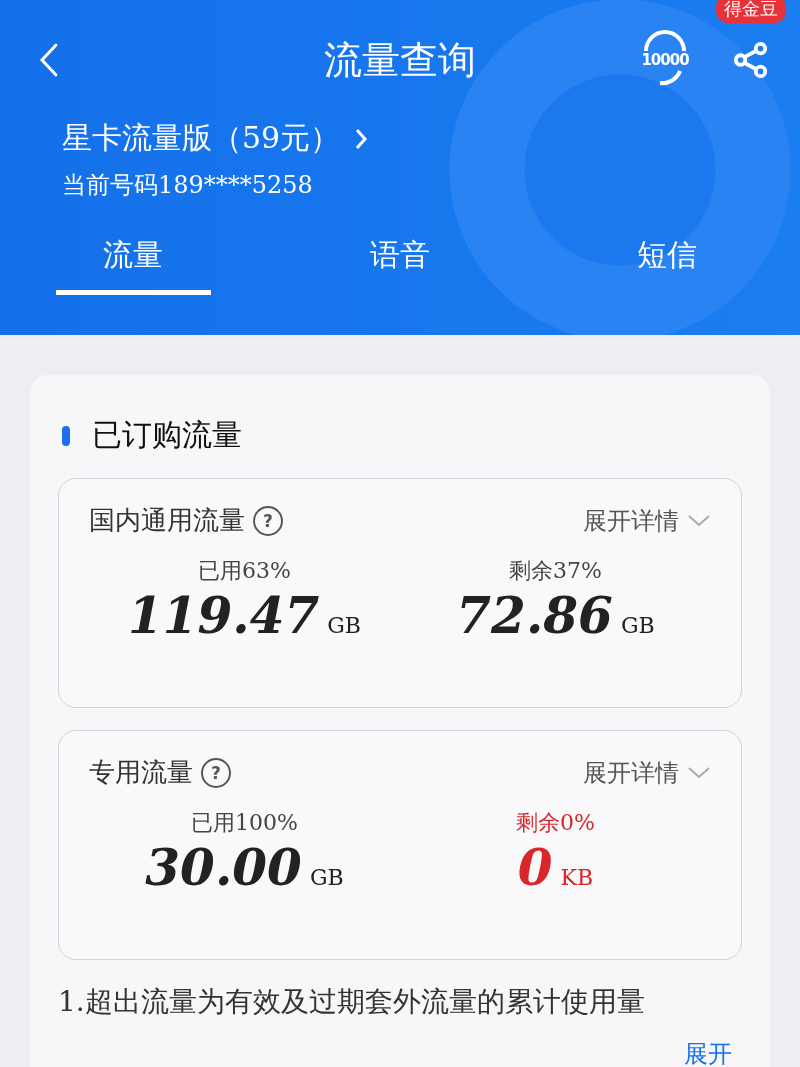  I want to click on section-marker, so click(66, 435).